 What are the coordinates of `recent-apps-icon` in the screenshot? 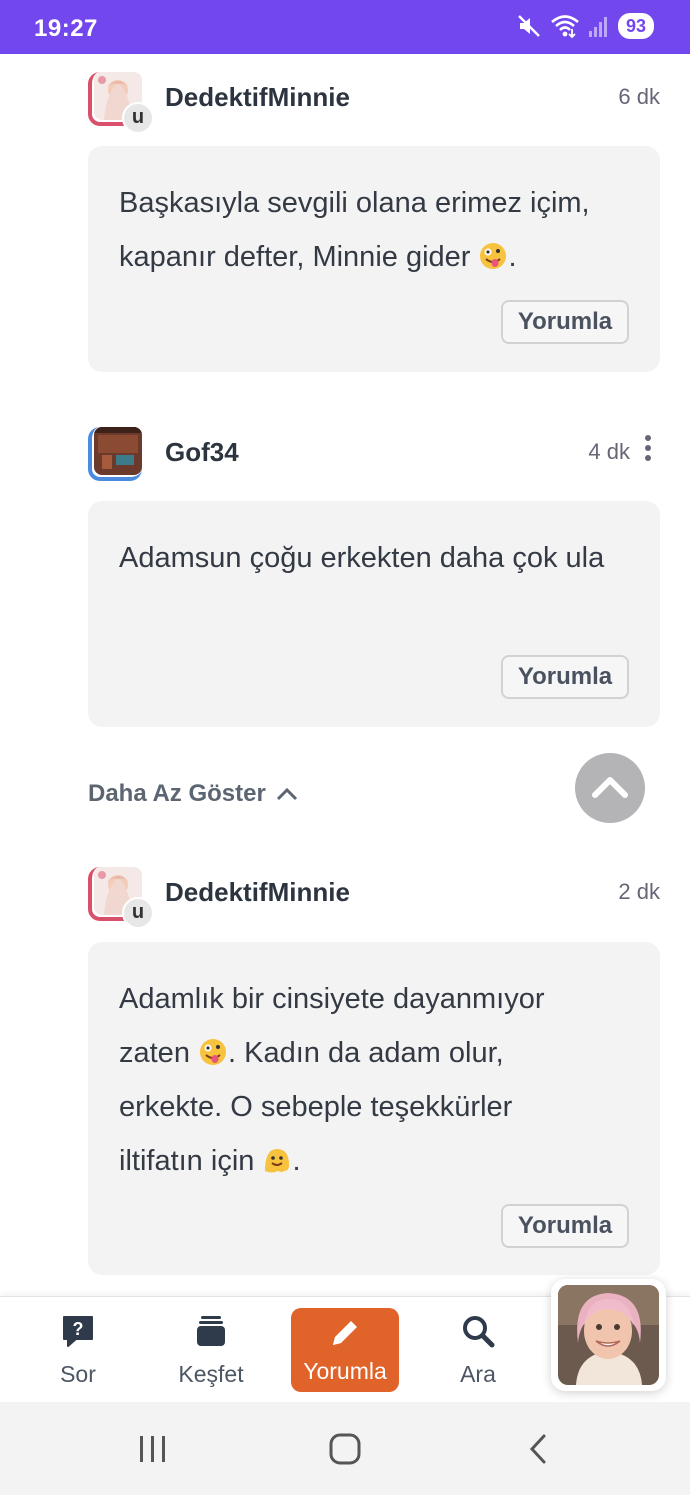 It's located at (153, 1449).